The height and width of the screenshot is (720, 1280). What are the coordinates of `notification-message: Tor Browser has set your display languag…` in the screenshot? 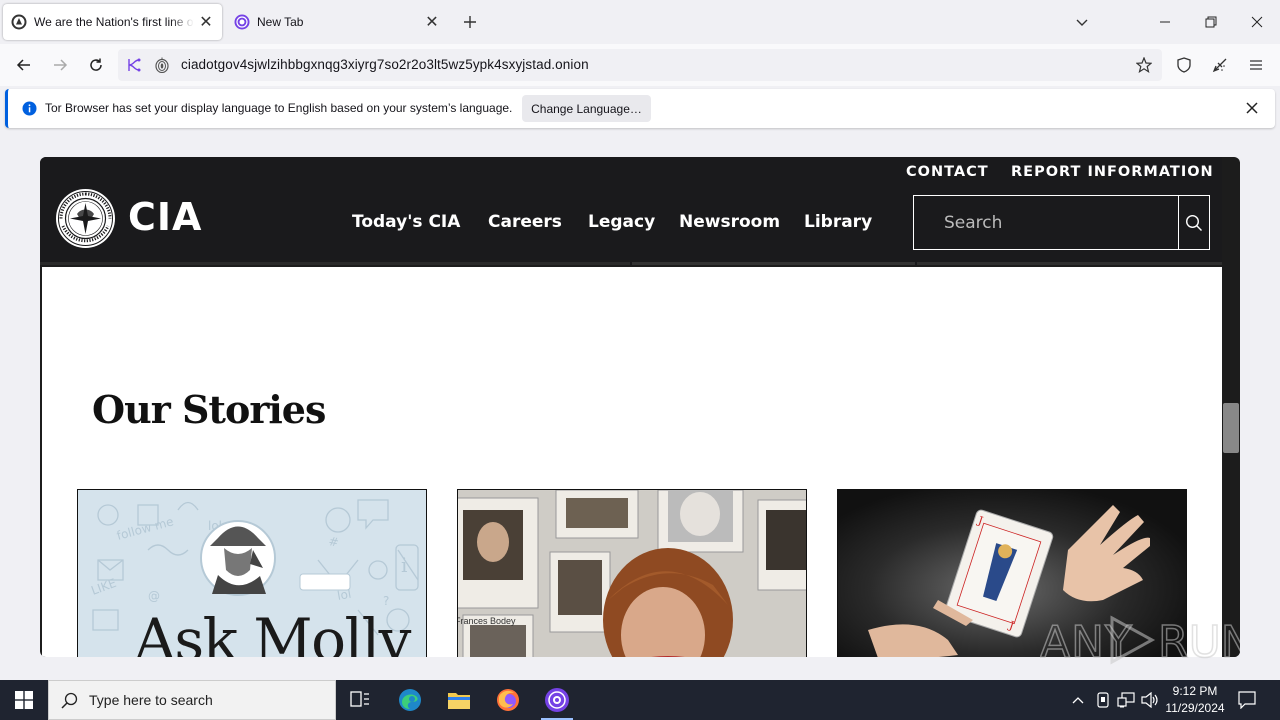 It's located at (279, 108).